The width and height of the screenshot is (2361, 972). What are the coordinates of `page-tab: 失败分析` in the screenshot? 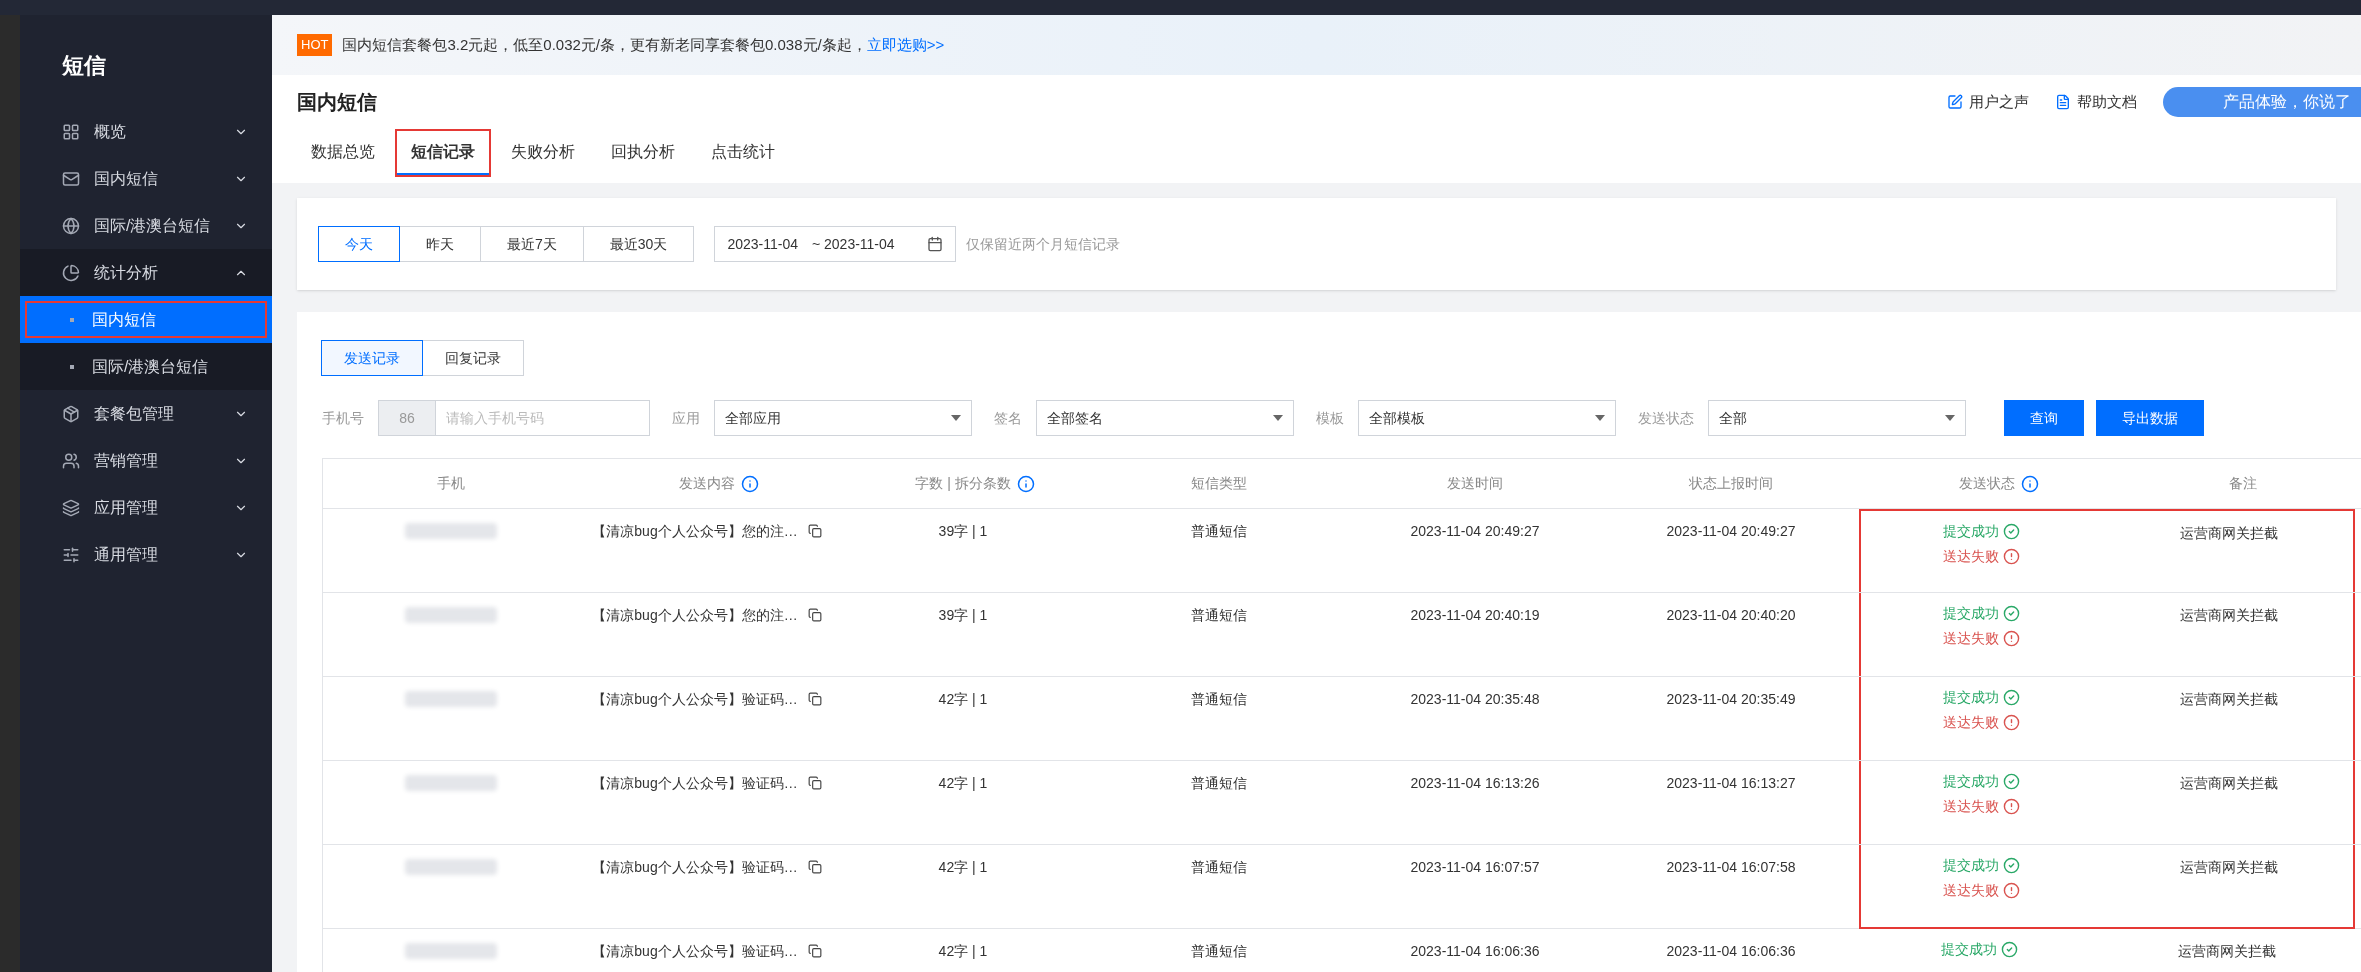 It's located at (543, 153).